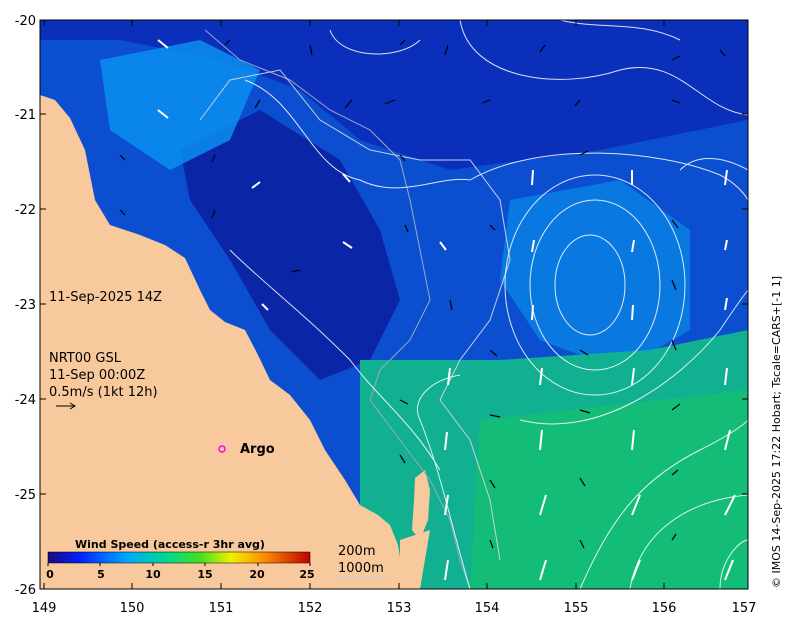 The image size is (789, 624). What do you see at coordinates (356, 551) in the screenshot?
I see `depth-legend-200m: 200m` at bounding box center [356, 551].